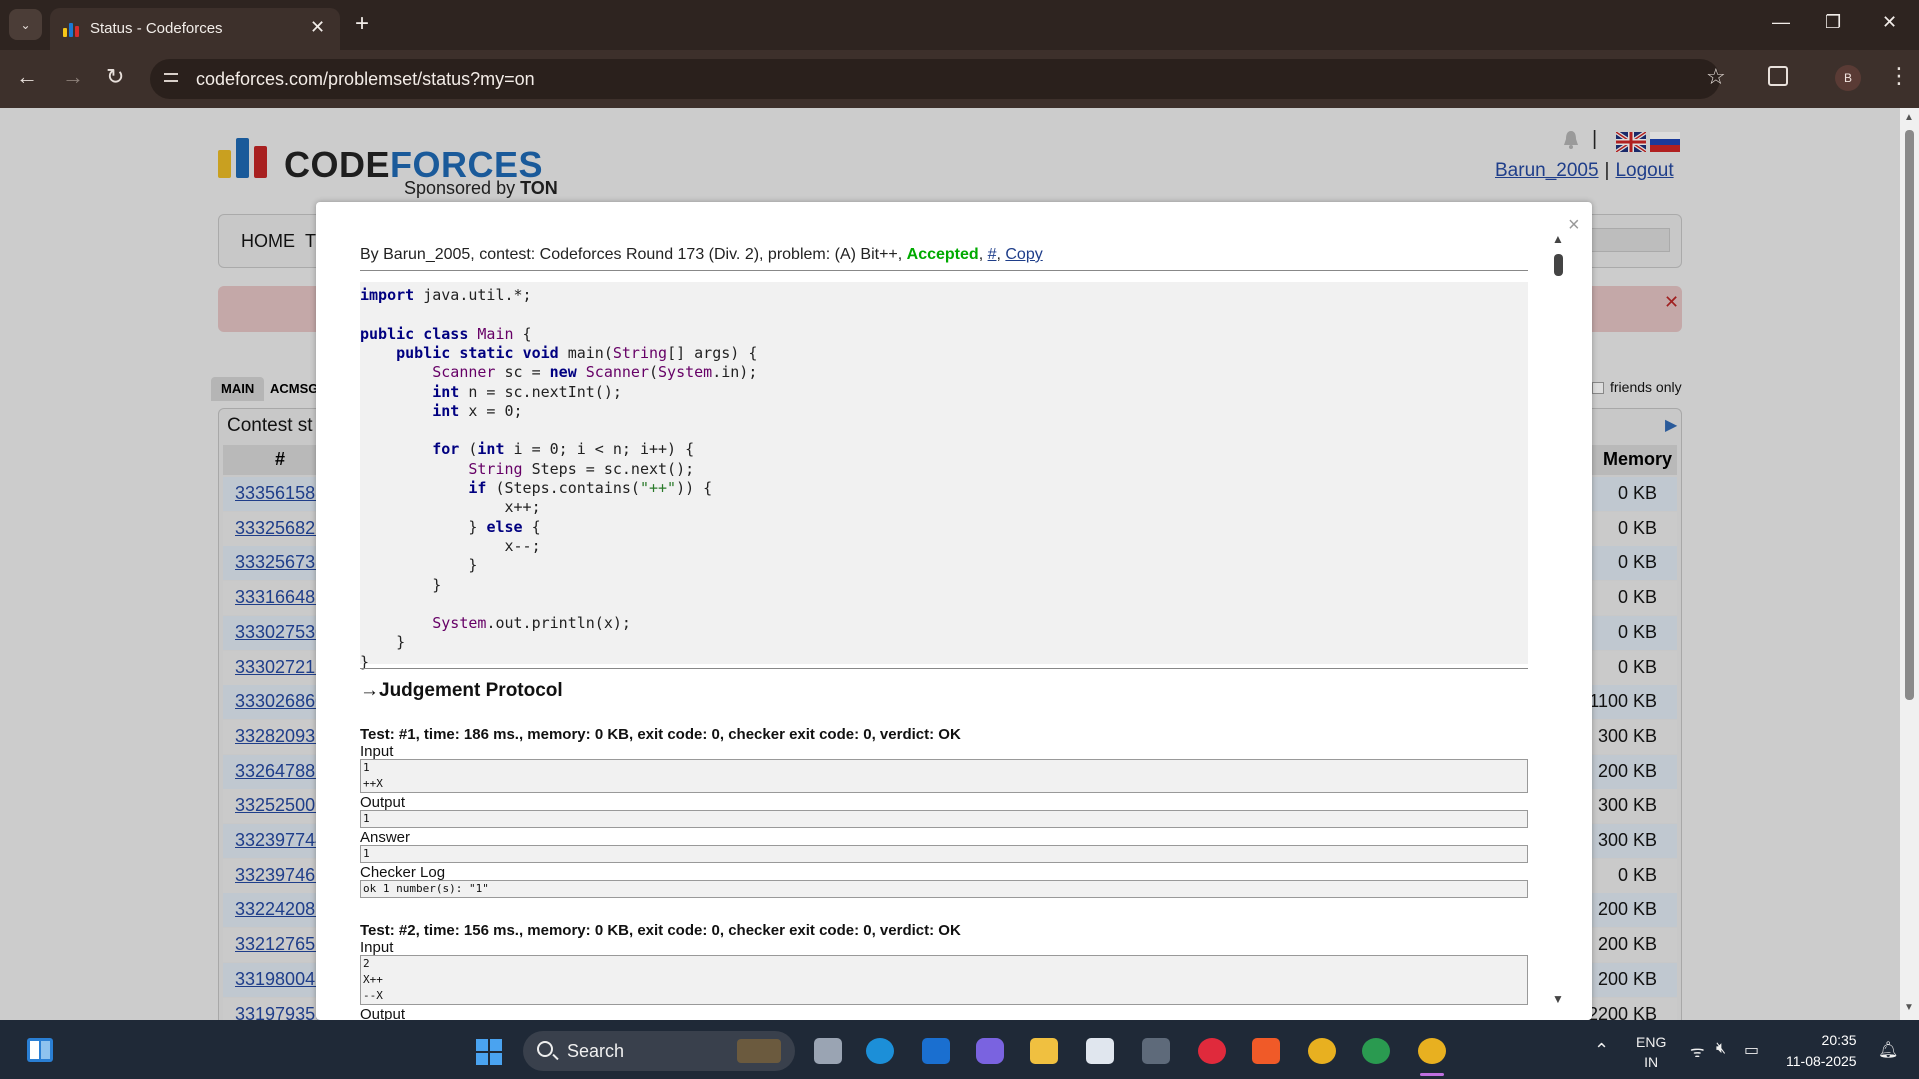 This screenshot has height=1079, width=1919. I want to click on extensions-icon, so click(1778, 76).